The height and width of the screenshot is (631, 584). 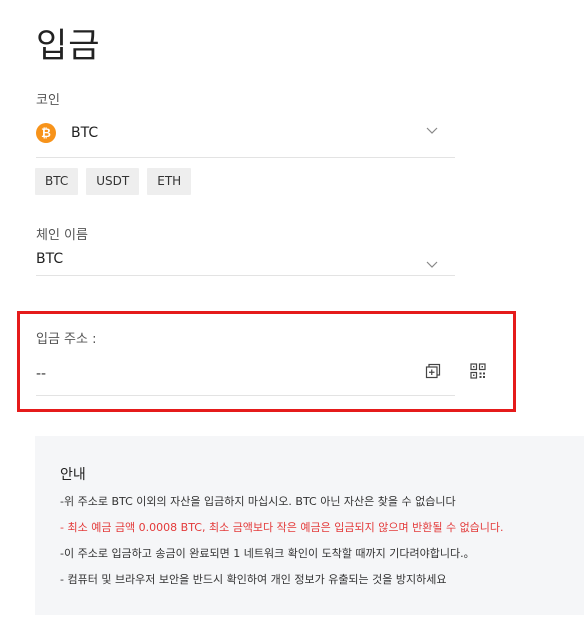 What do you see at coordinates (169, 181) in the screenshot?
I see `coin-chip-eth: ETH` at bounding box center [169, 181].